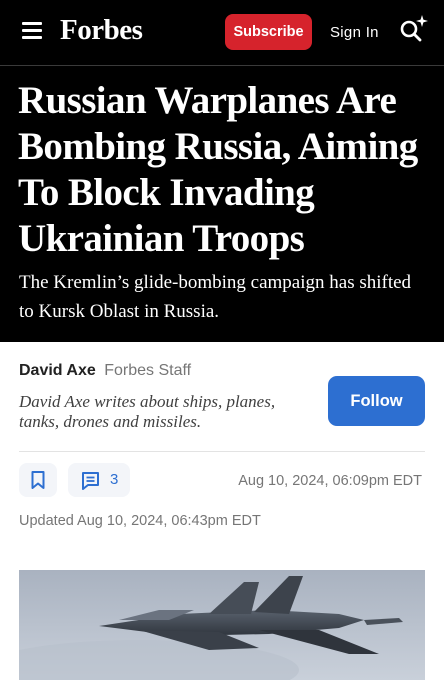 This screenshot has width=444, height=680. Describe the element at coordinates (268, 32) in the screenshot. I see `subscribe-button: Subscribe` at that location.